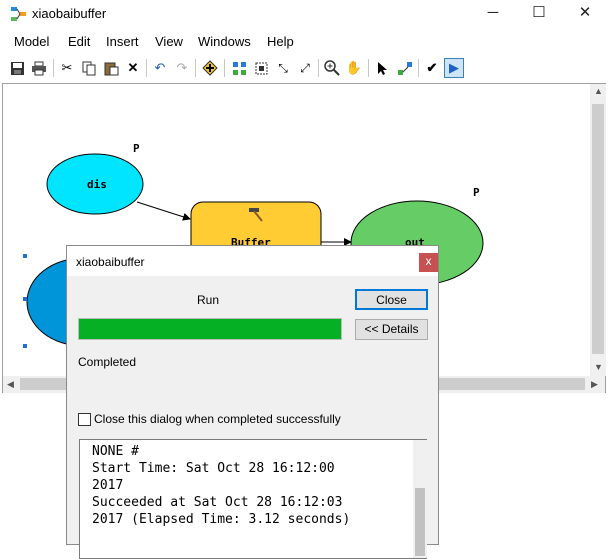 The width and height of the screenshot is (608, 559). I want to click on menu-insert: Insert, so click(122, 41).